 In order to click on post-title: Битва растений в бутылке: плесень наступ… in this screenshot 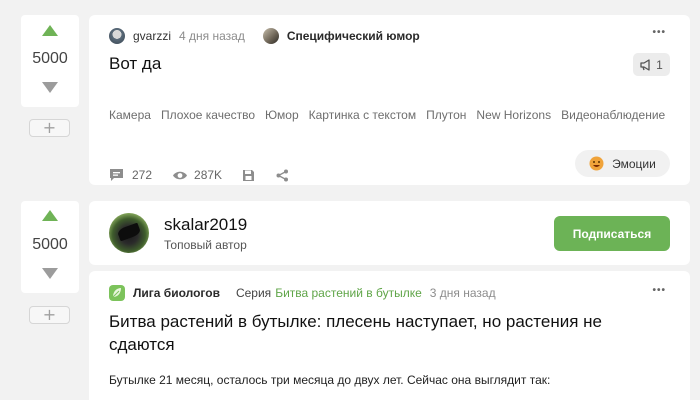, I will do `click(374, 333)`.